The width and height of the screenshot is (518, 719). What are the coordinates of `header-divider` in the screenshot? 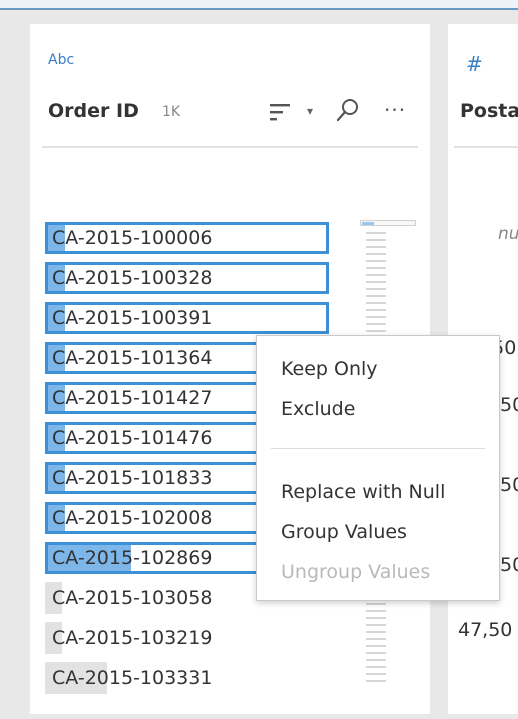 It's located at (230, 147).